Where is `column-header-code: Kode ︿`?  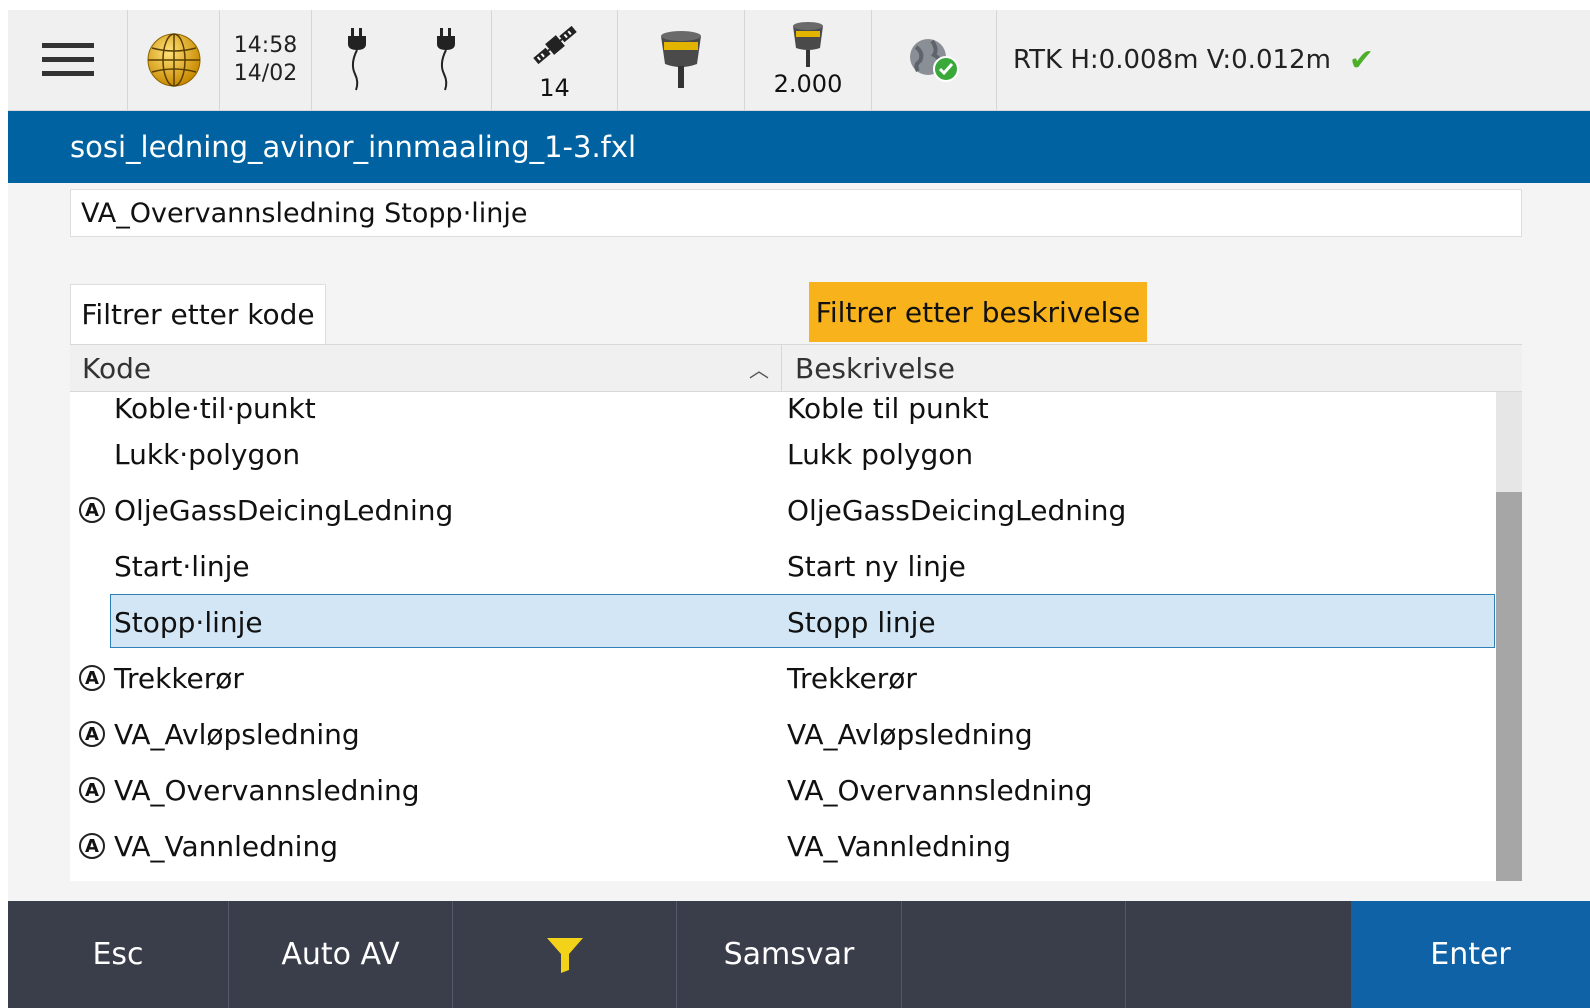 column-header-code: Kode ︿ is located at coordinates (426, 368).